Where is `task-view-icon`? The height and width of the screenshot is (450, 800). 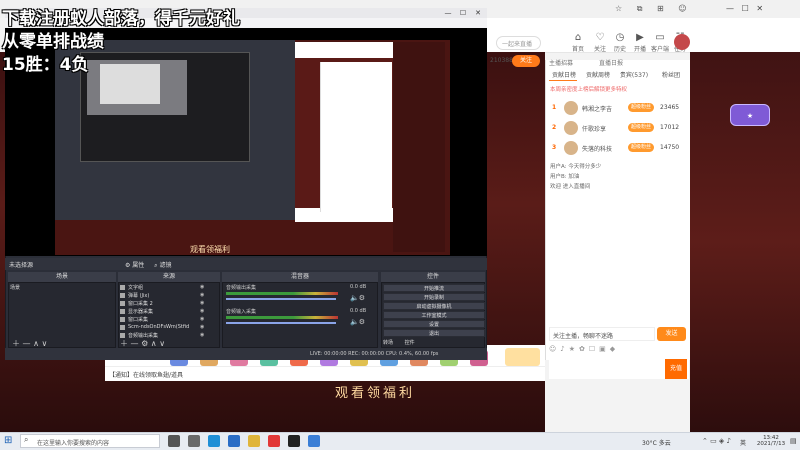
task-view-icon is located at coordinates (194, 441).